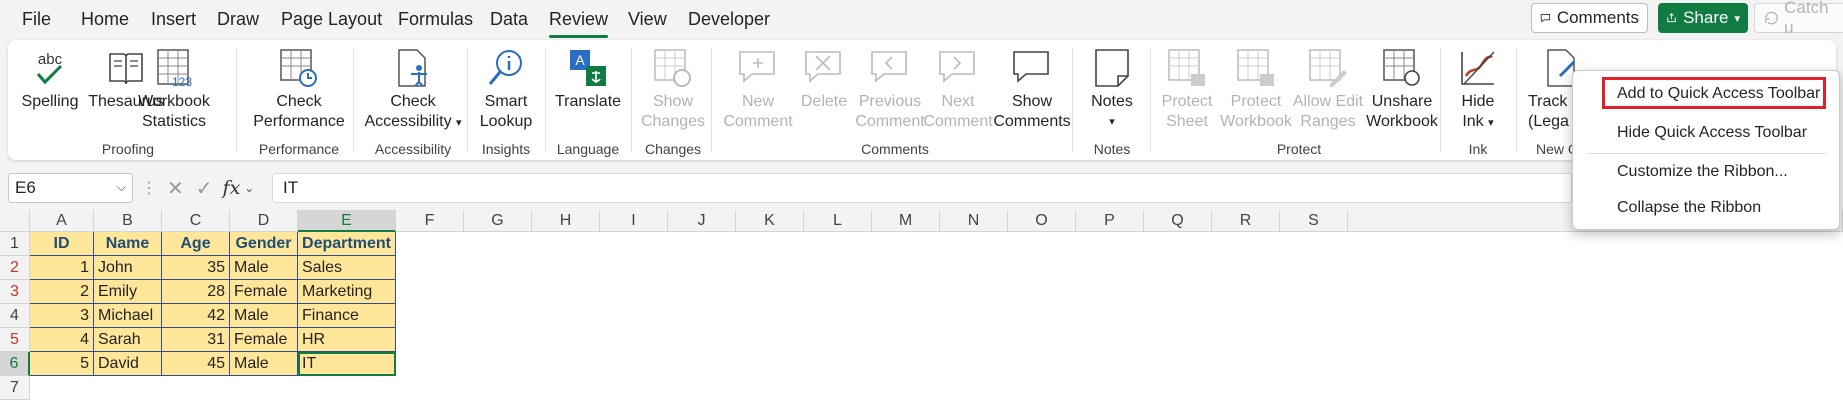 This screenshot has height=414, width=1843. What do you see at coordinates (196, 268) in the screenshot?
I see `table-cell: 35` at bounding box center [196, 268].